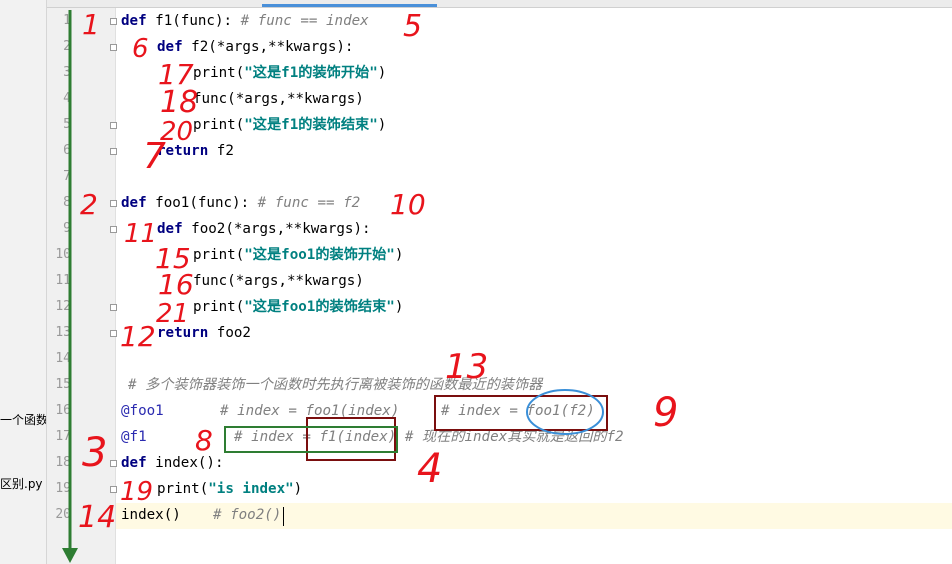 The height and width of the screenshot is (564, 952). What do you see at coordinates (429, 469) in the screenshot?
I see `step-number: 4` at bounding box center [429, 469].